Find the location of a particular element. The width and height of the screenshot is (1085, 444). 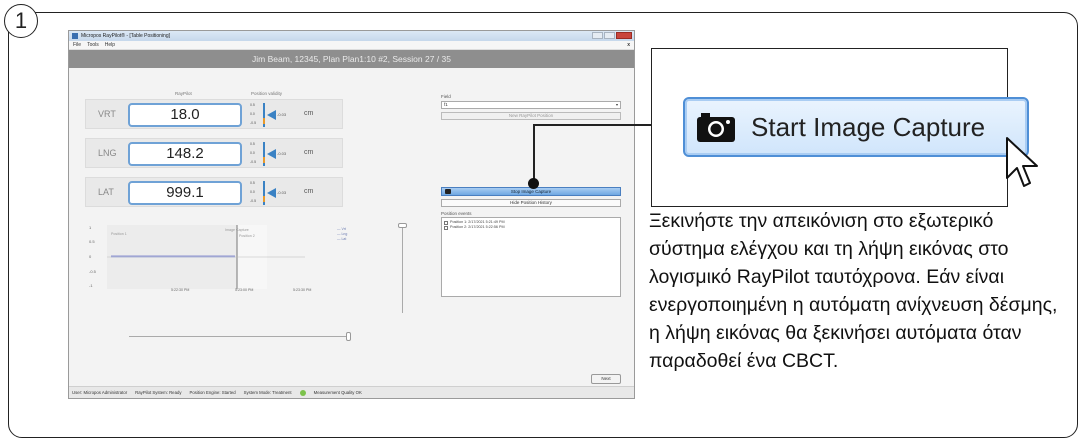

position-value: 999.1 is located at coordinates (185, 193).